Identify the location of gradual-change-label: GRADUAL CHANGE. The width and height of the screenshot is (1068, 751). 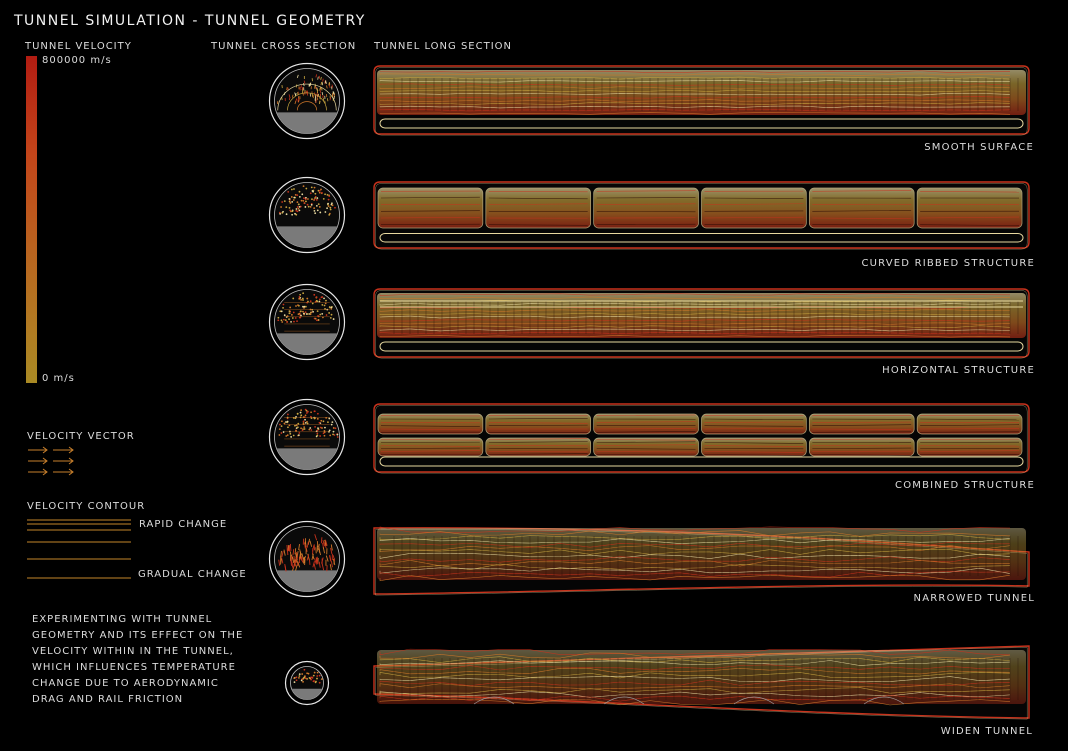
(192, 574).